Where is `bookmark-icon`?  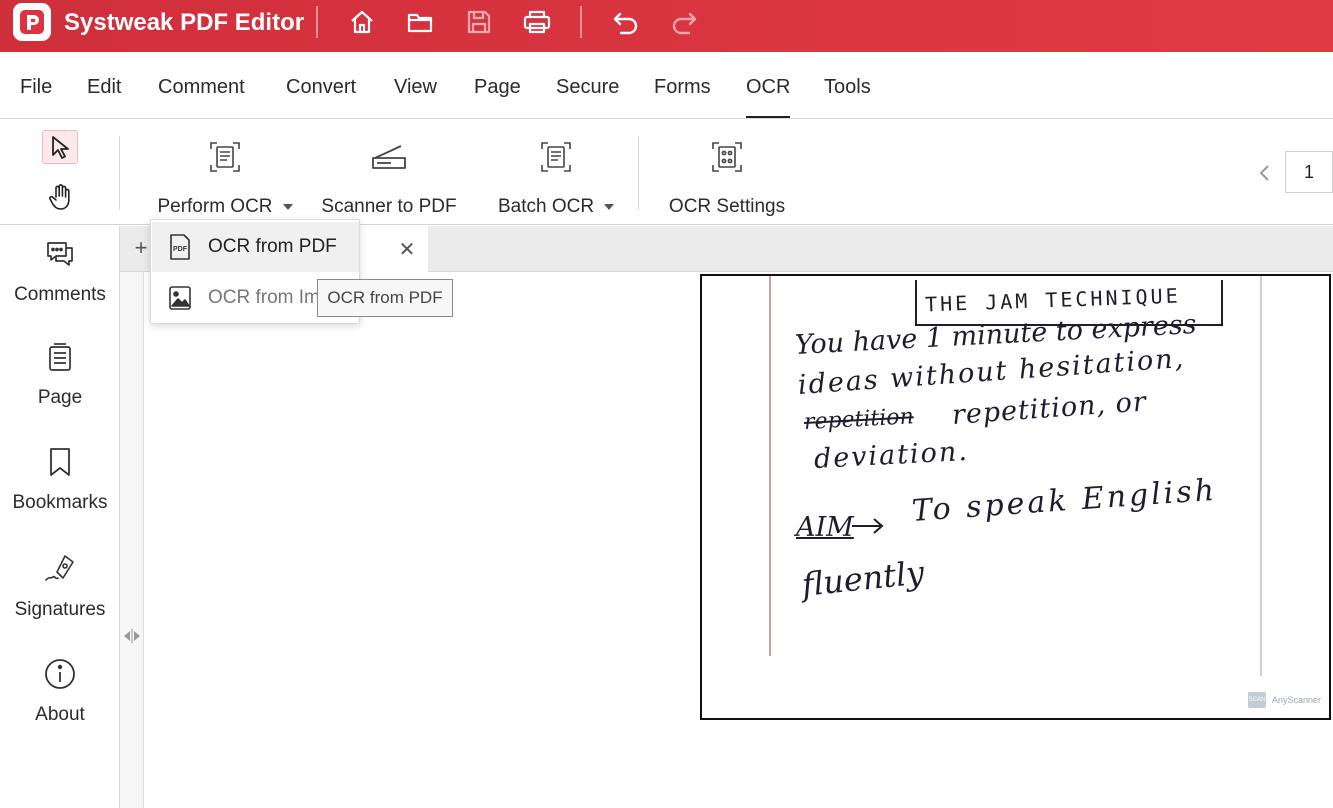
bookmark-icon is located at coordinates (60, 462).